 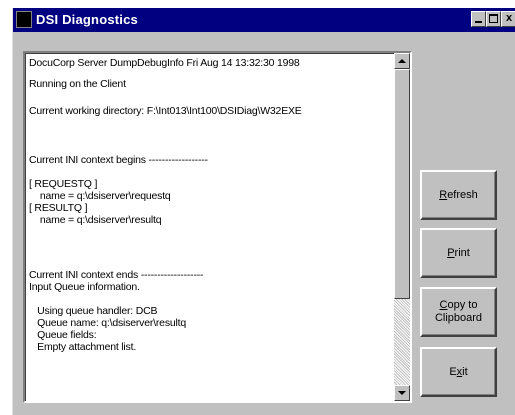 I want to click on system-menu-icon, so click(x=24, y=19).